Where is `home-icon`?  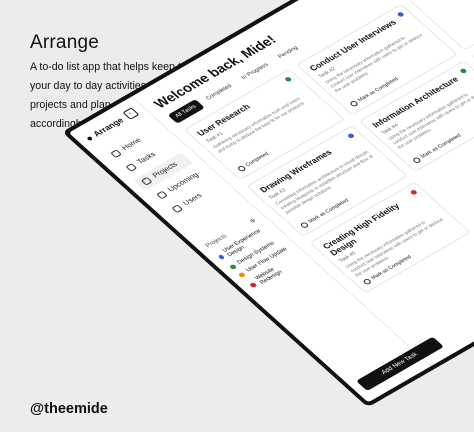
home-icon is located at coordinates (116, 154).